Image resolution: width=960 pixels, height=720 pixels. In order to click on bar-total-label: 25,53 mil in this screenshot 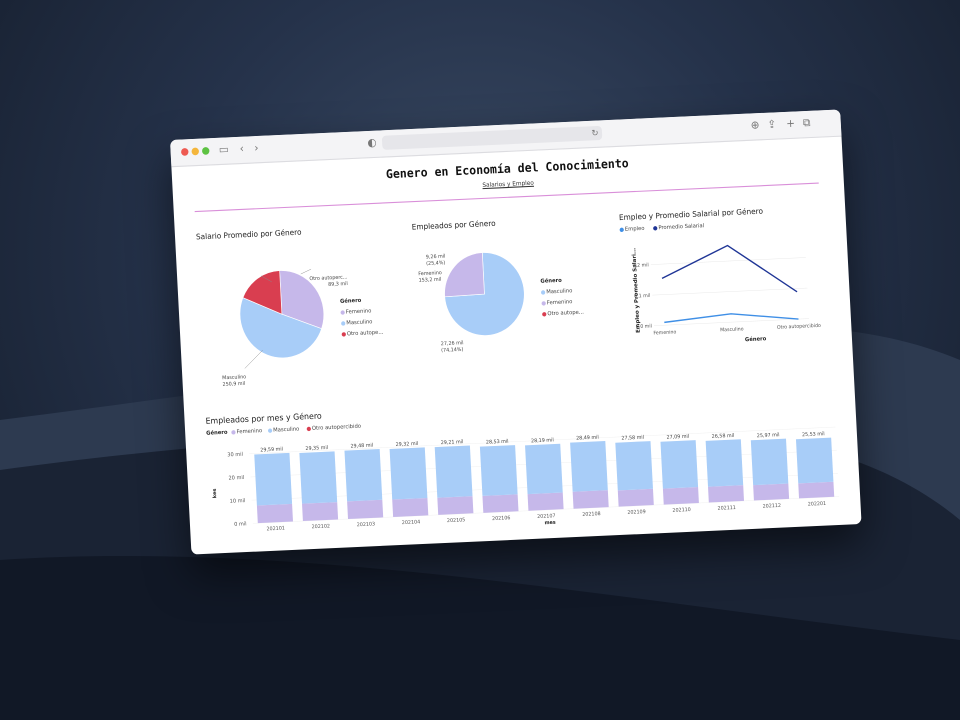, I will do `click(813, 434)`.